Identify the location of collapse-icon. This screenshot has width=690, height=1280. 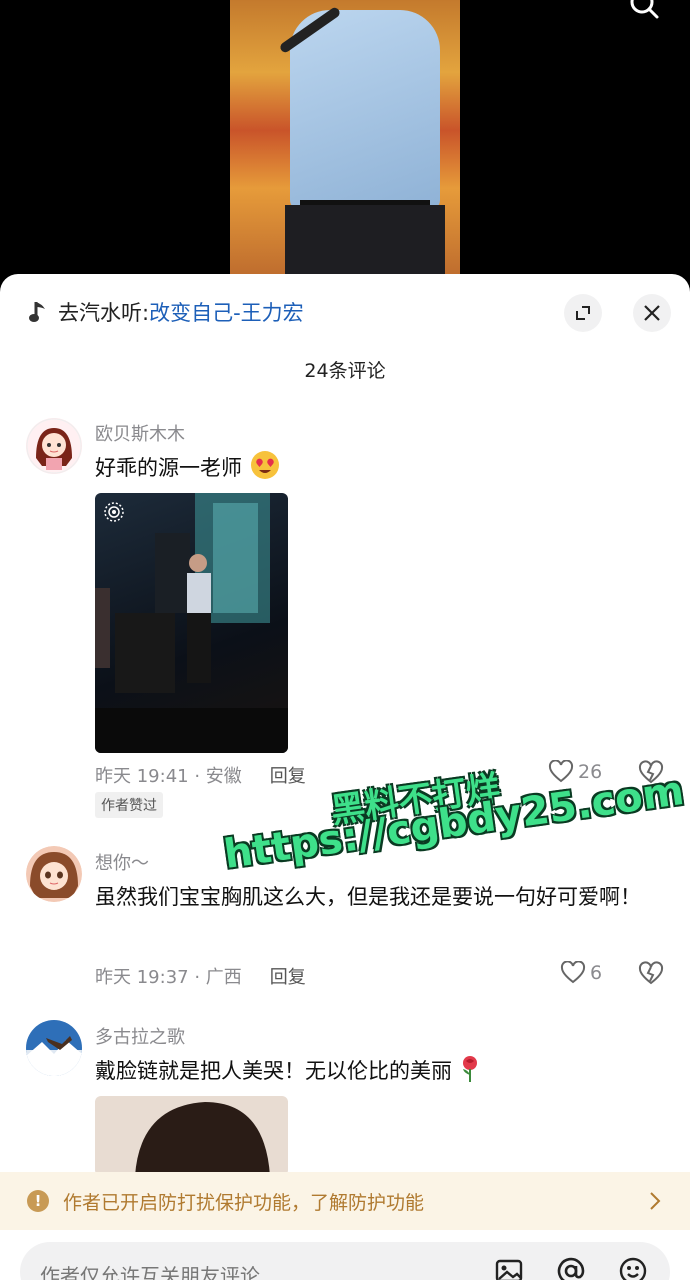
(583, 313).